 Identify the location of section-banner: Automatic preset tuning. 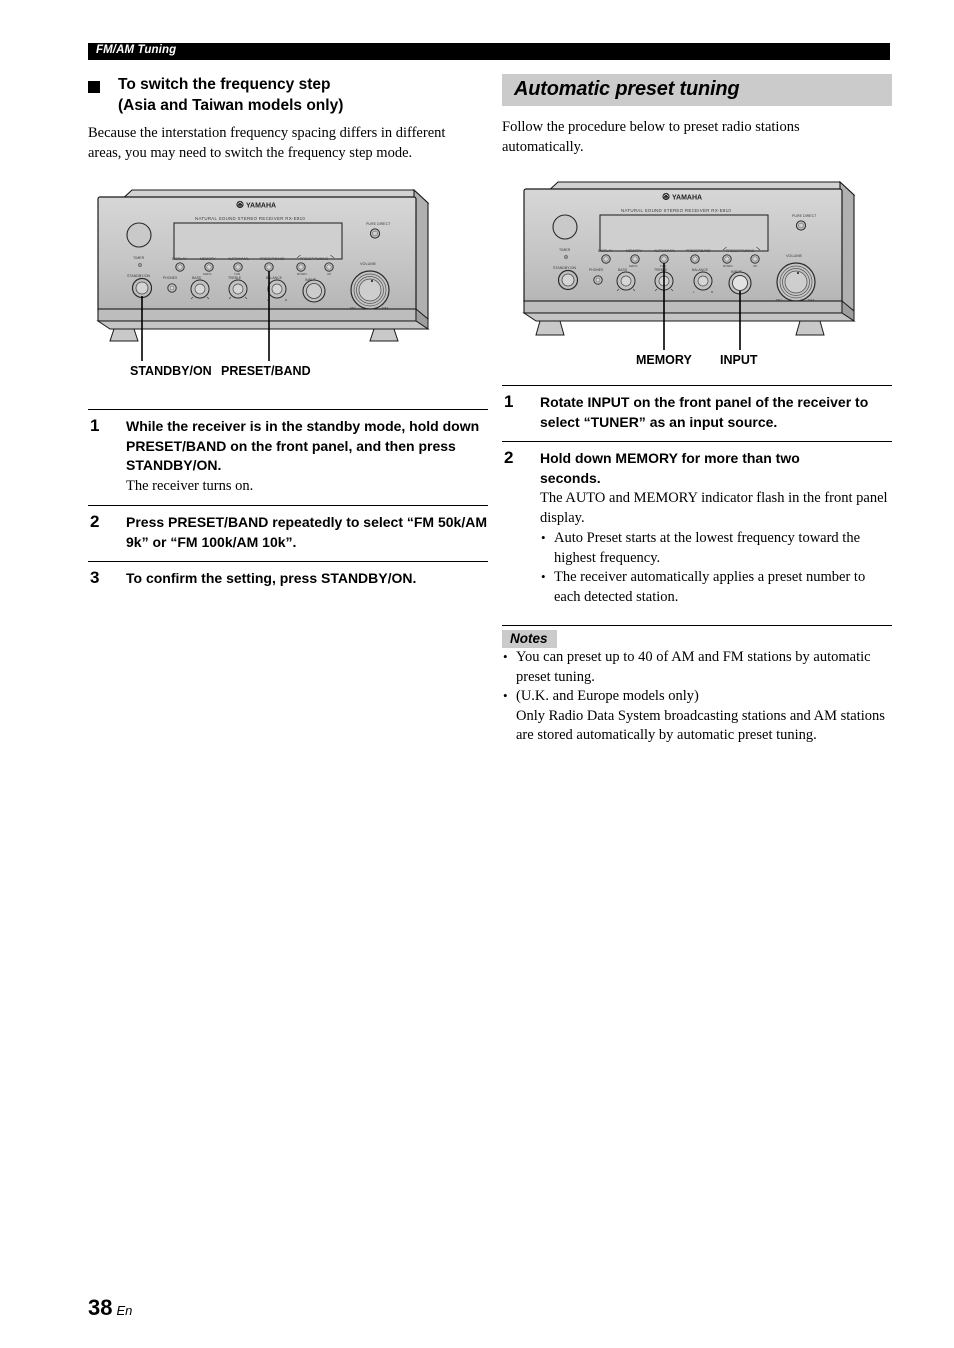
(697, 90).